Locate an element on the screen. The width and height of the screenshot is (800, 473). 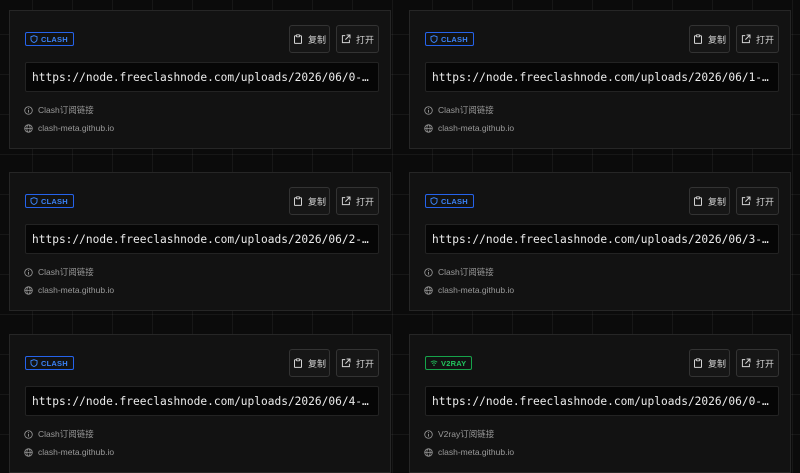
wifi-icon is located at coordinates (434, 363).